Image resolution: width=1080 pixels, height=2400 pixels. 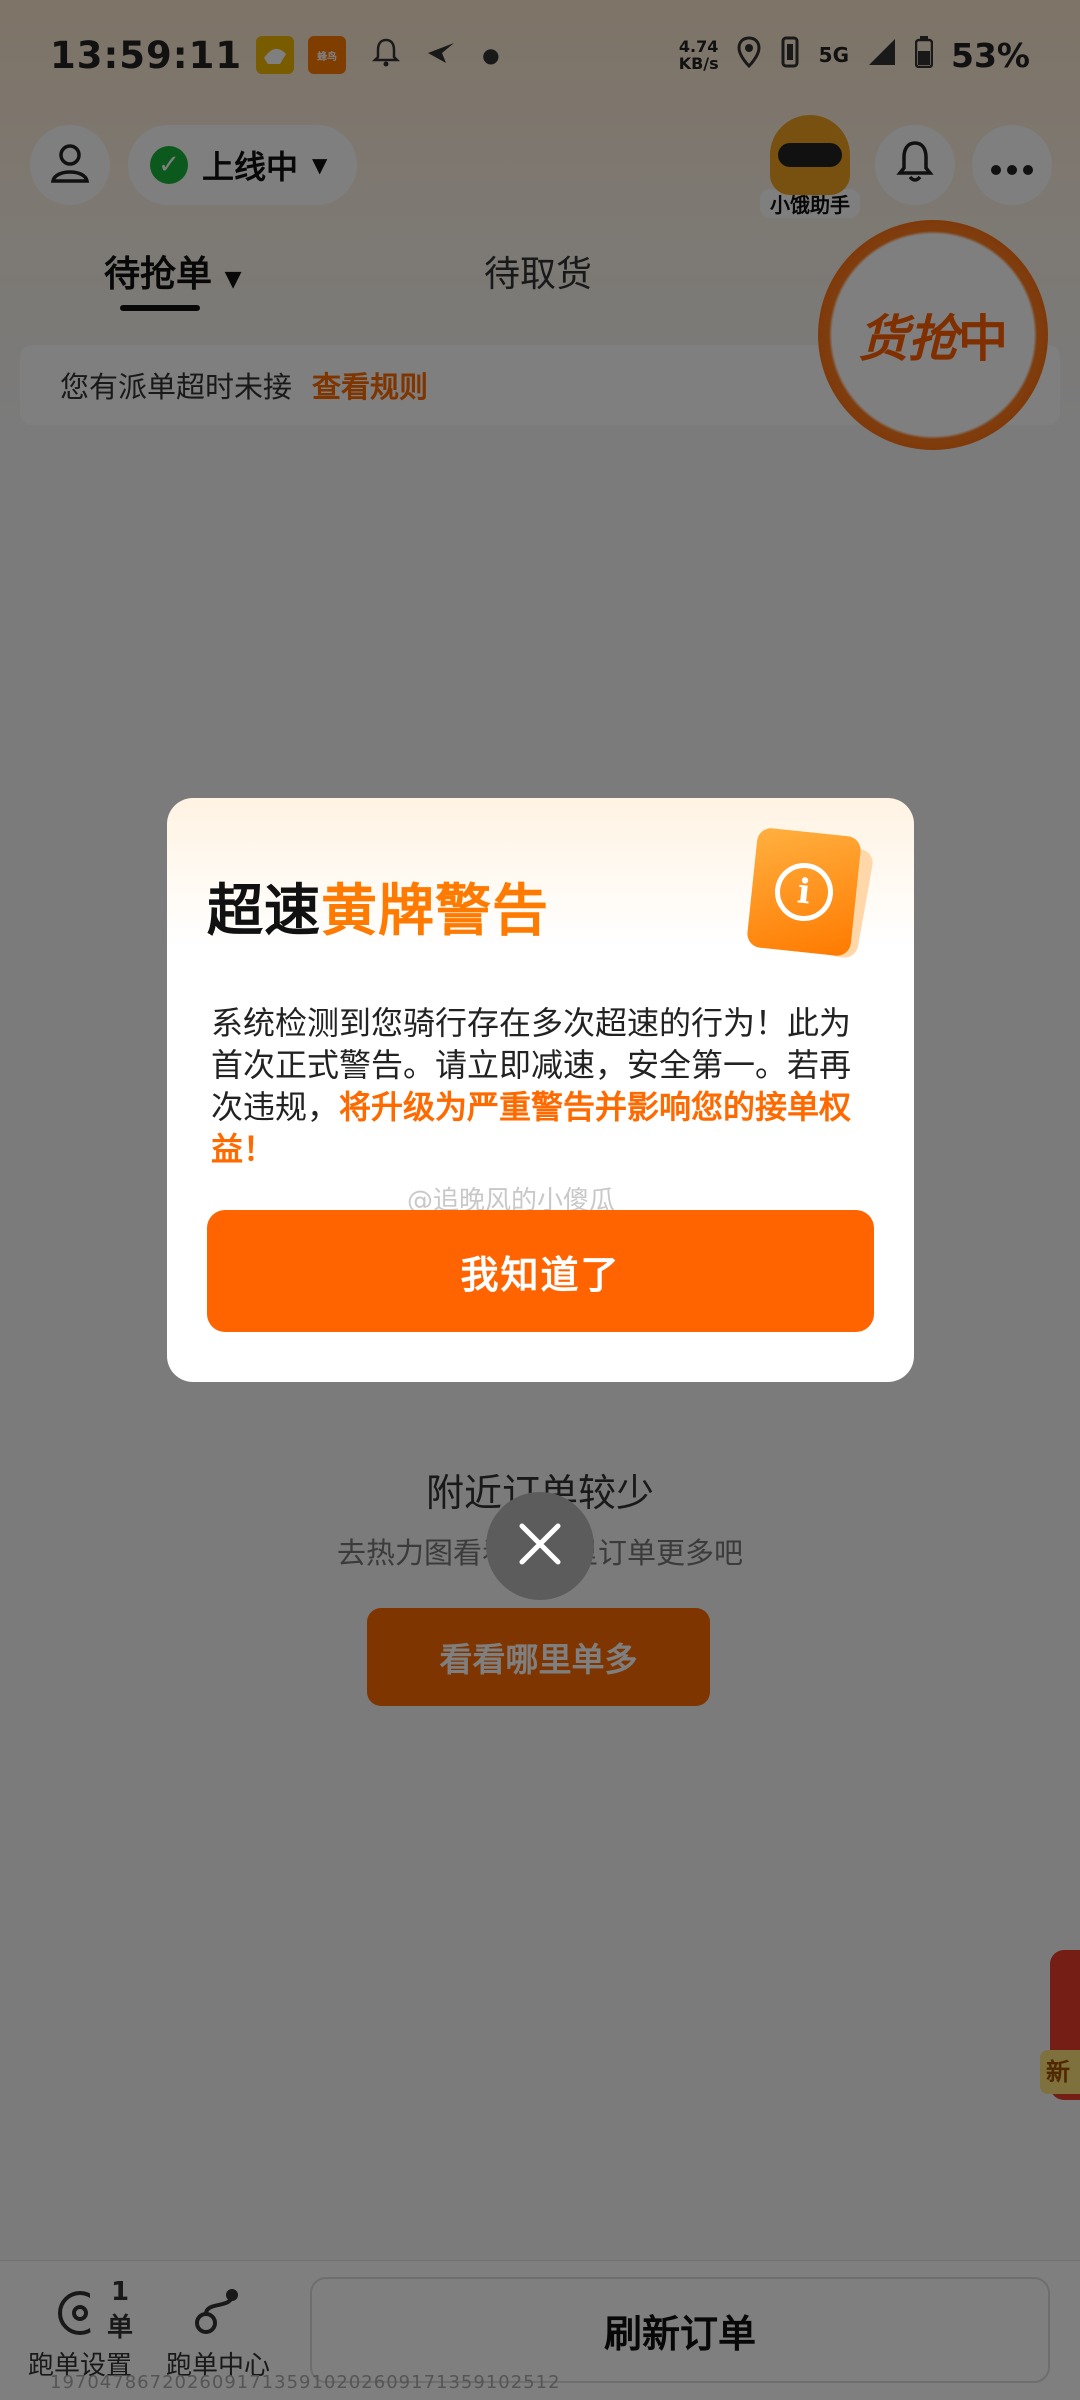 I want to click on close-icon, so click(x=540, y=1546).